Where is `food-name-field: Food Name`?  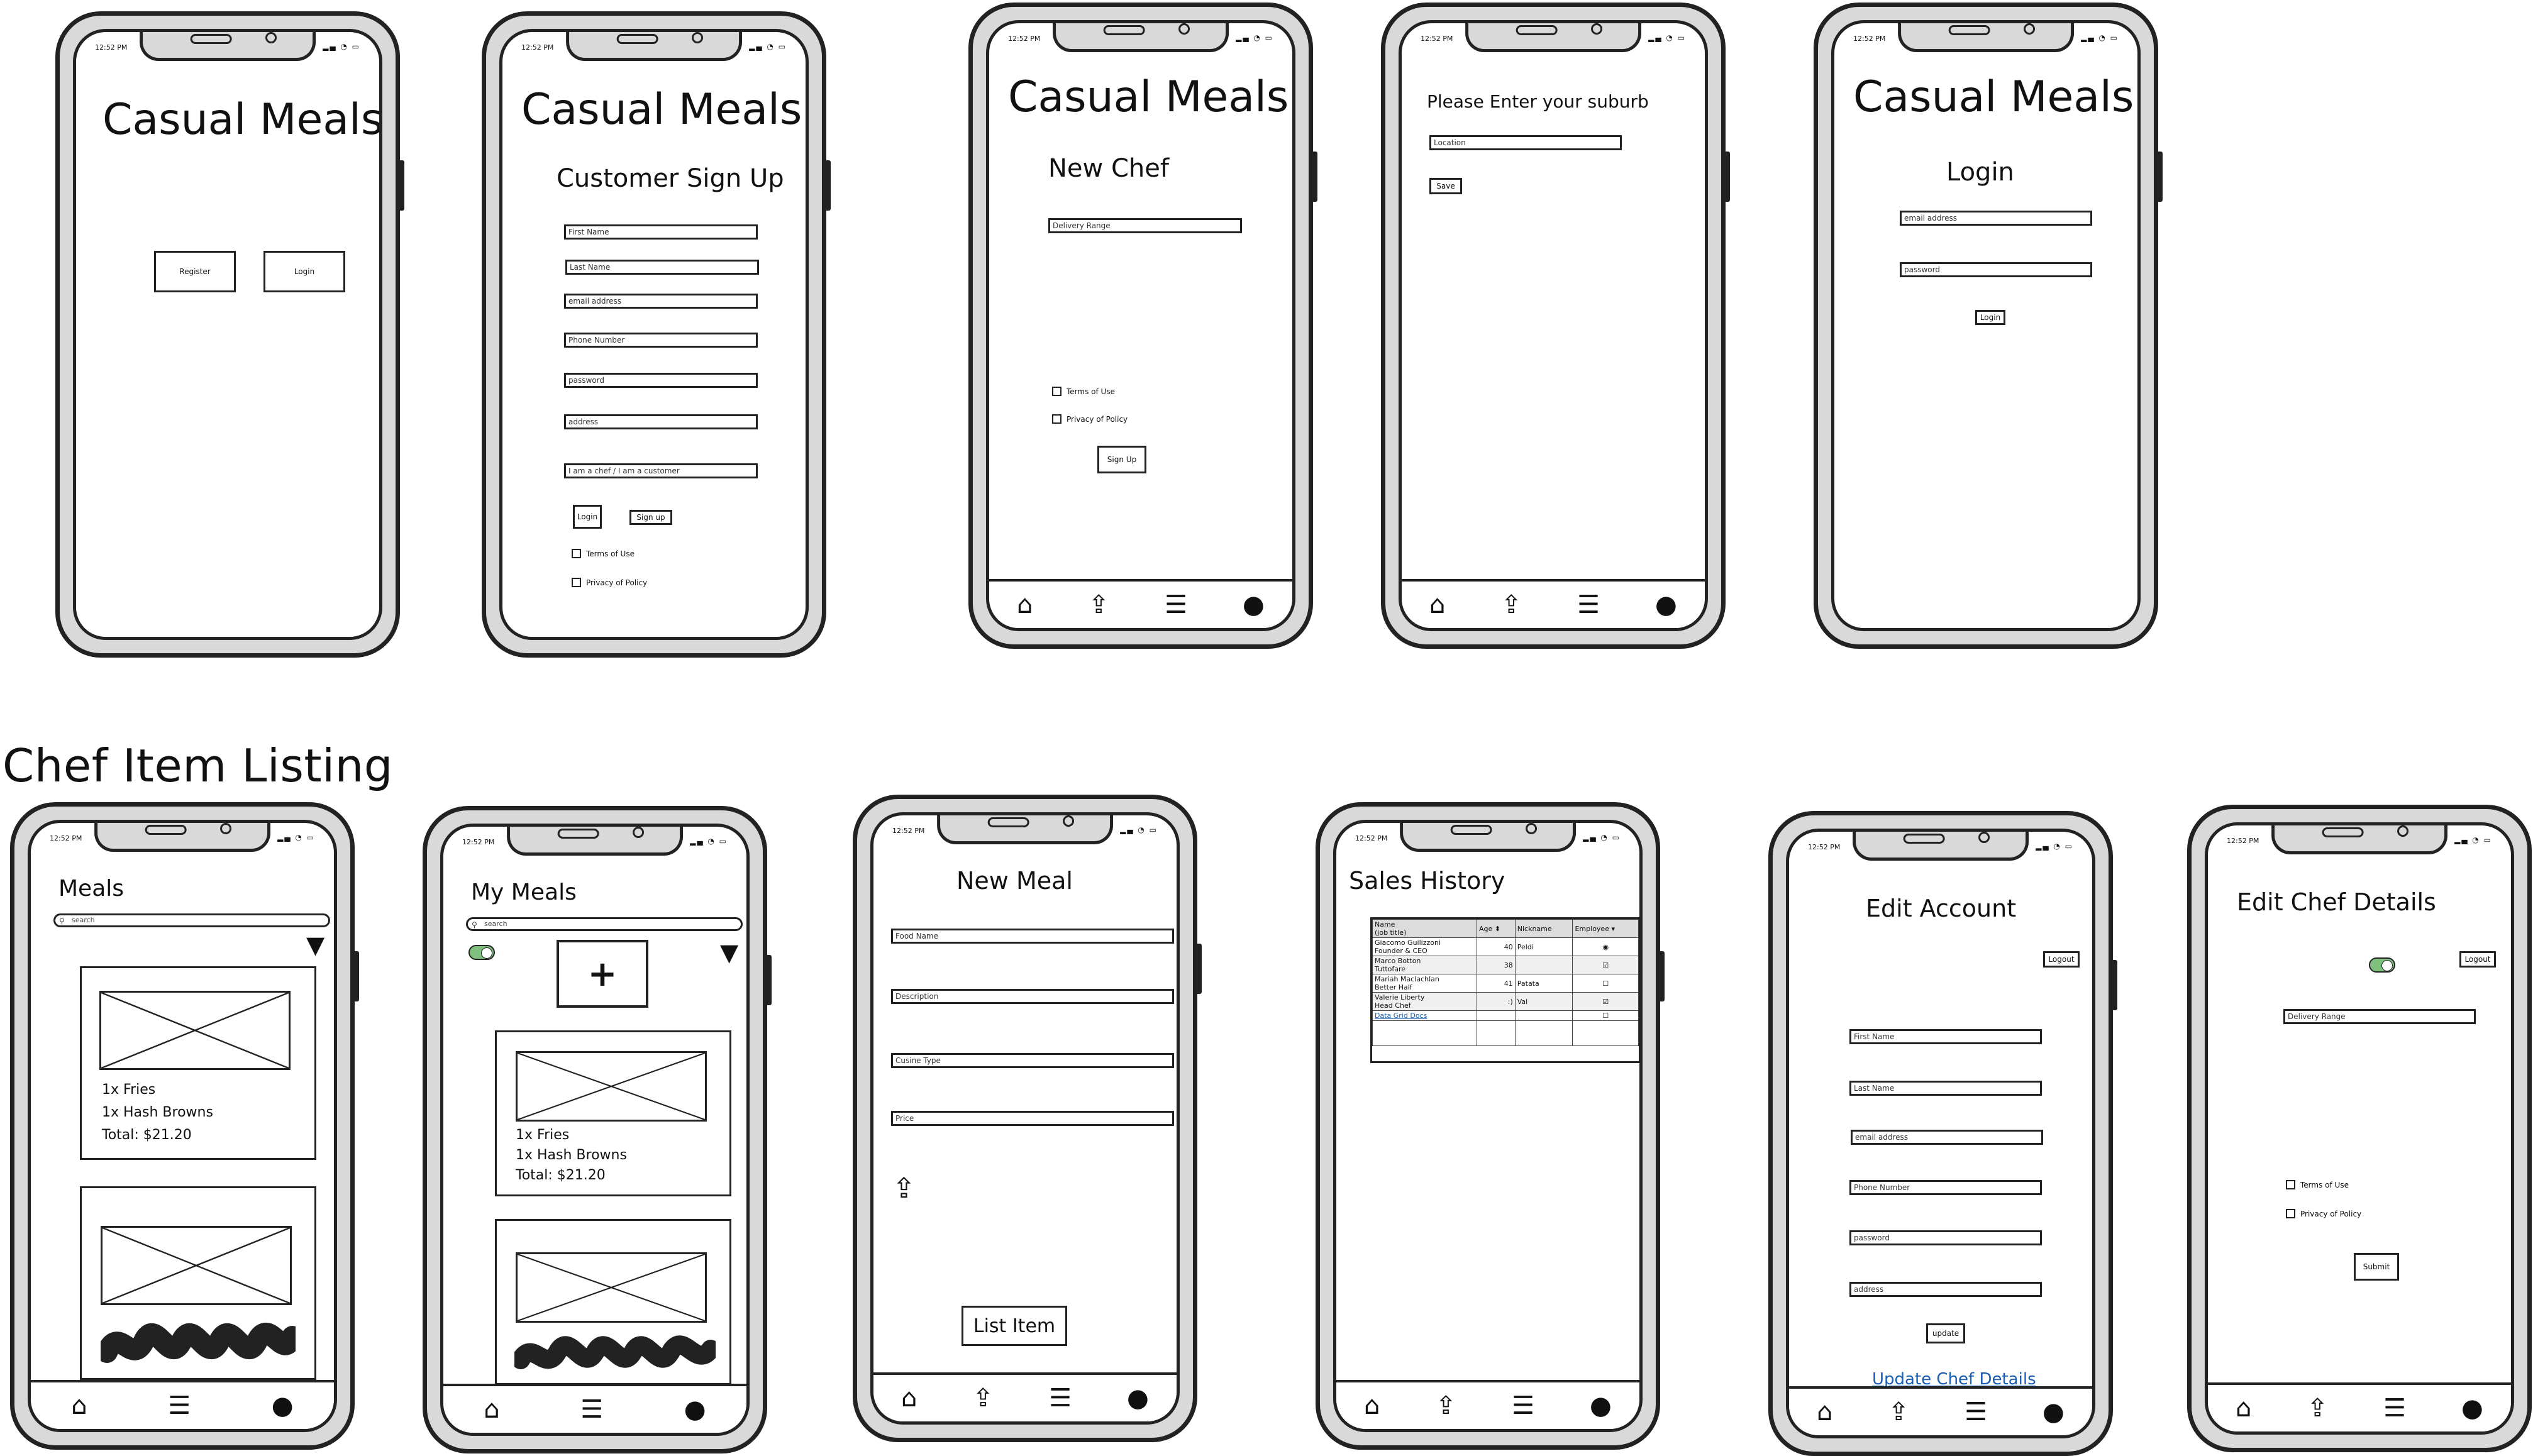
food-name-field: Food Name is located at coordinates (1032, 936).